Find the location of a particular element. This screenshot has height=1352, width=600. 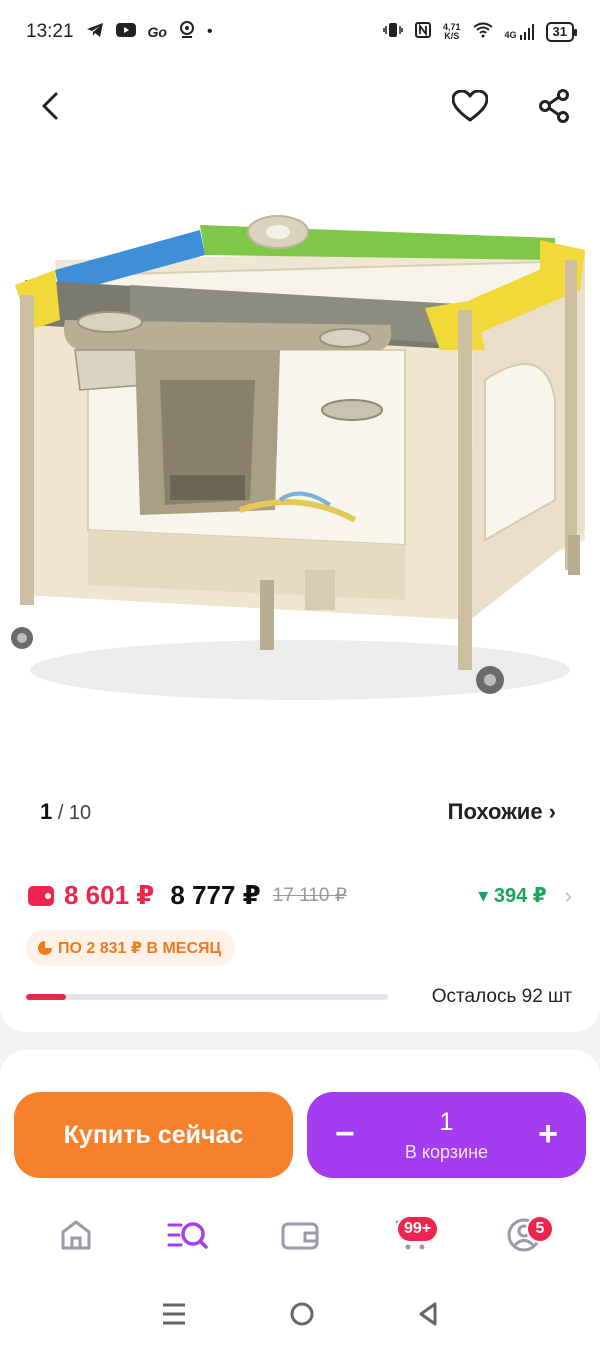

chevron-right-icon: › is located at coordinates (568, 895).